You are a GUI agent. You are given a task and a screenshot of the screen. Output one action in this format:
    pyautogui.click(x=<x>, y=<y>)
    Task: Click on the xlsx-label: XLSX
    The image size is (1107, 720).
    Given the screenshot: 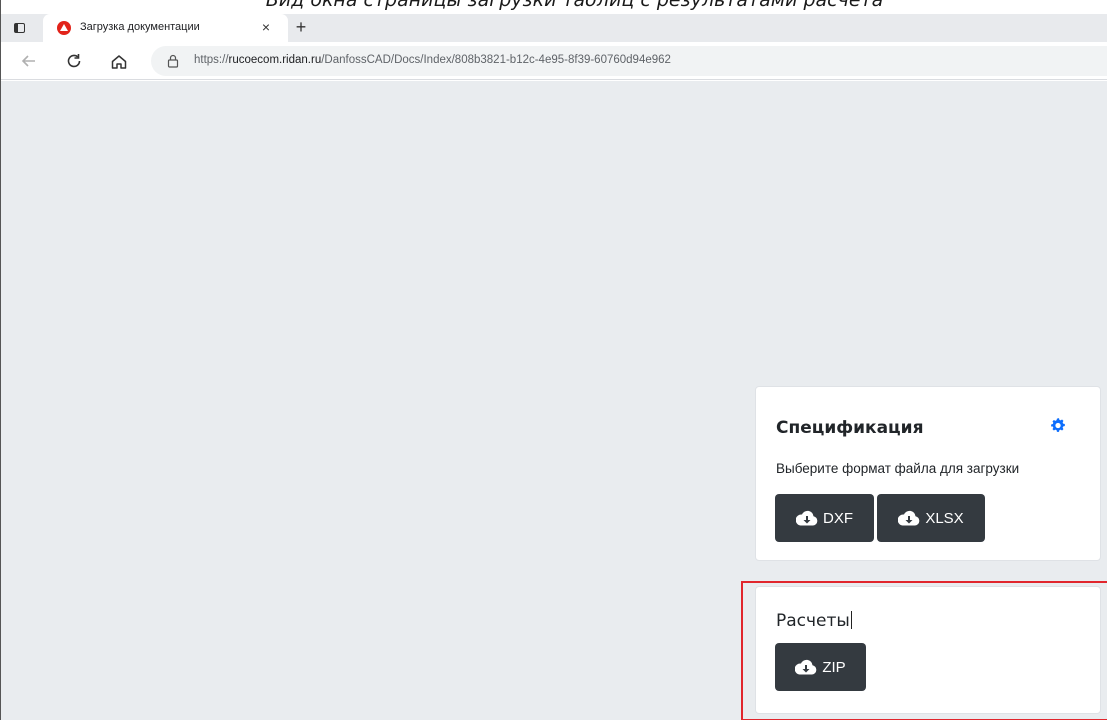 What is the action you would take?
    pyautogui.click(x=944, y=518)
    